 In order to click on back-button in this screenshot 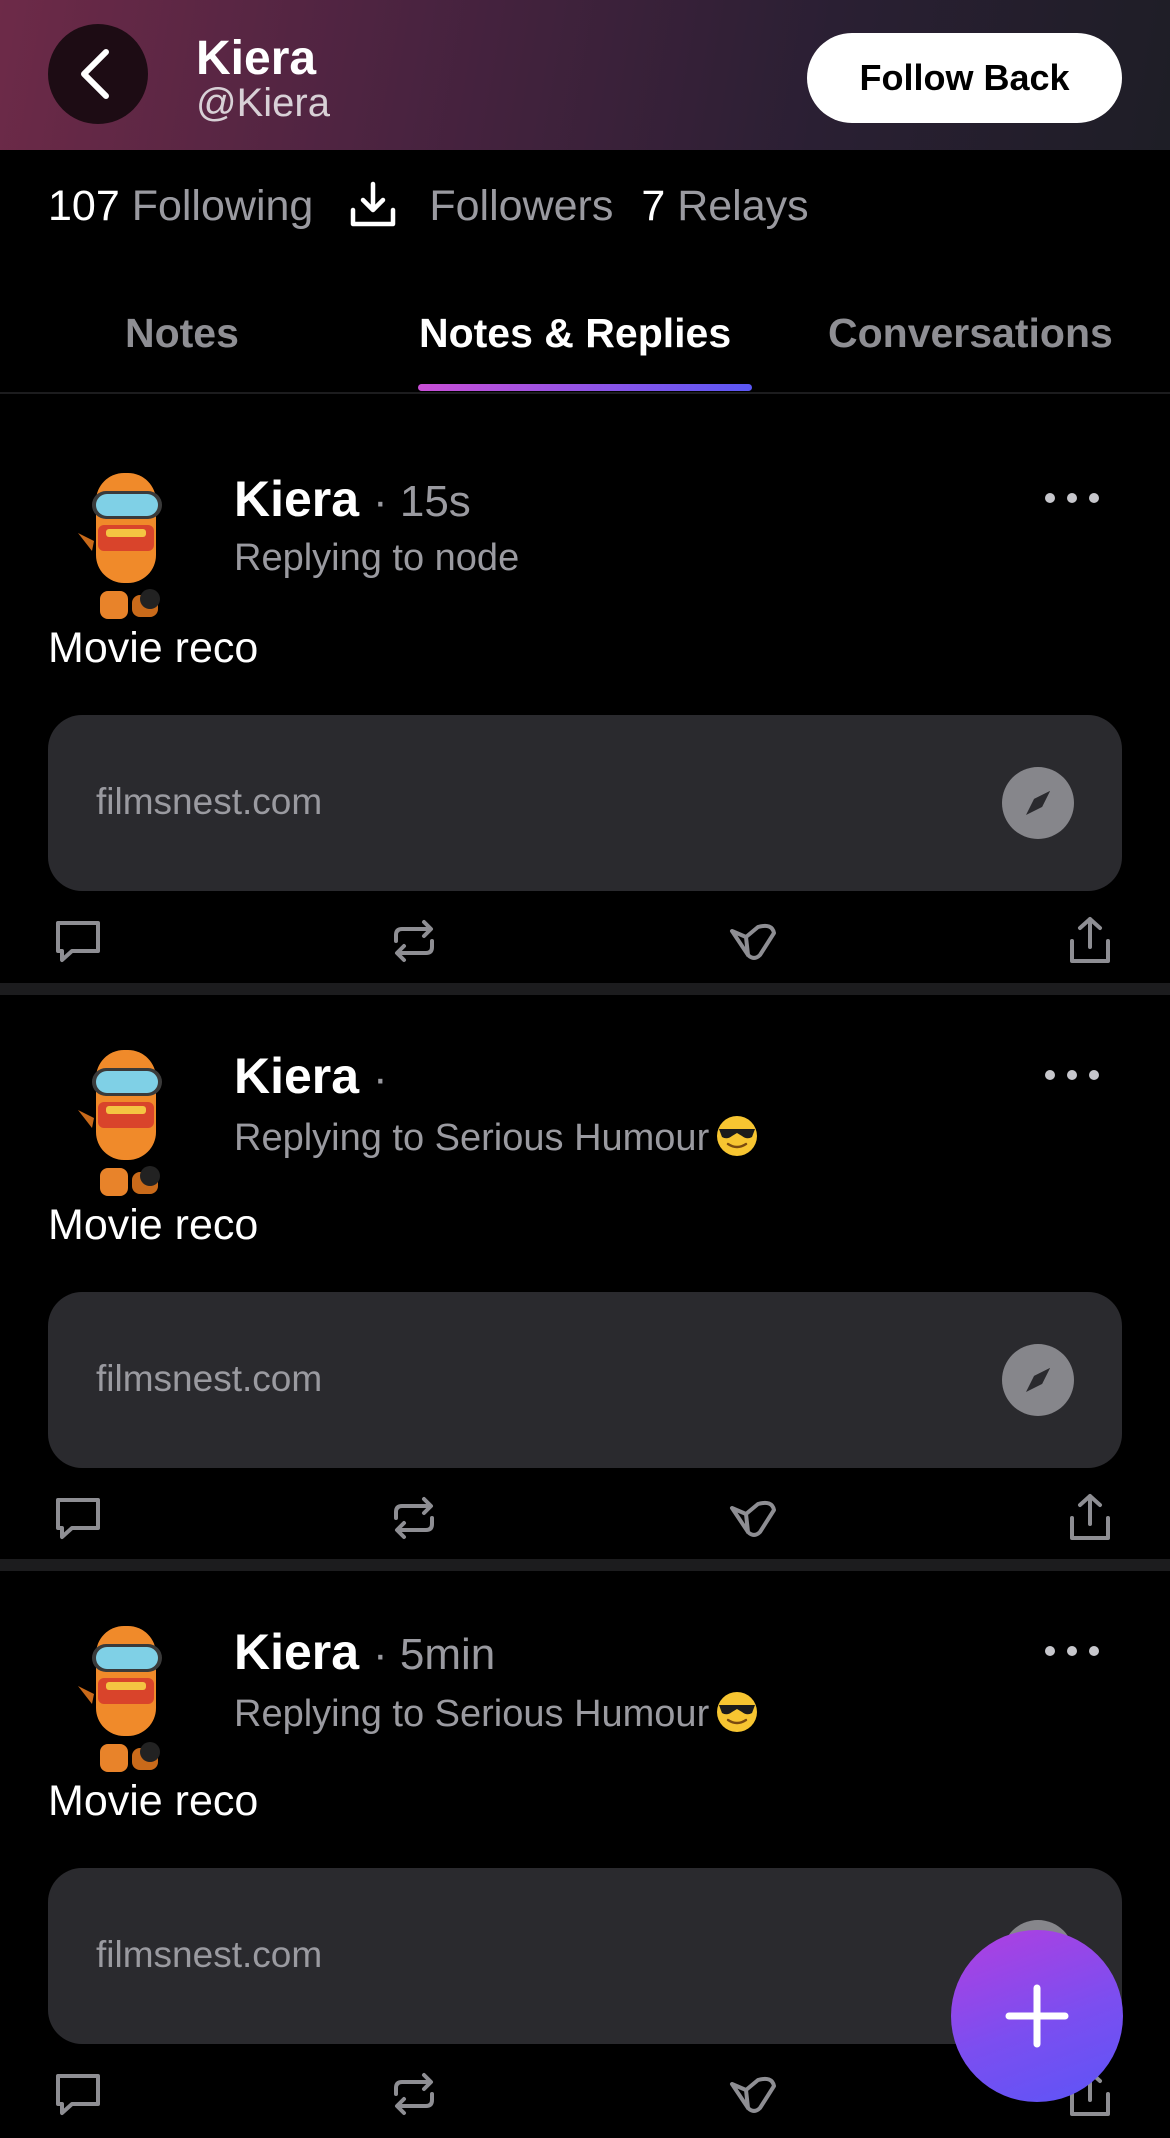, I will do `click(98, 74)`.